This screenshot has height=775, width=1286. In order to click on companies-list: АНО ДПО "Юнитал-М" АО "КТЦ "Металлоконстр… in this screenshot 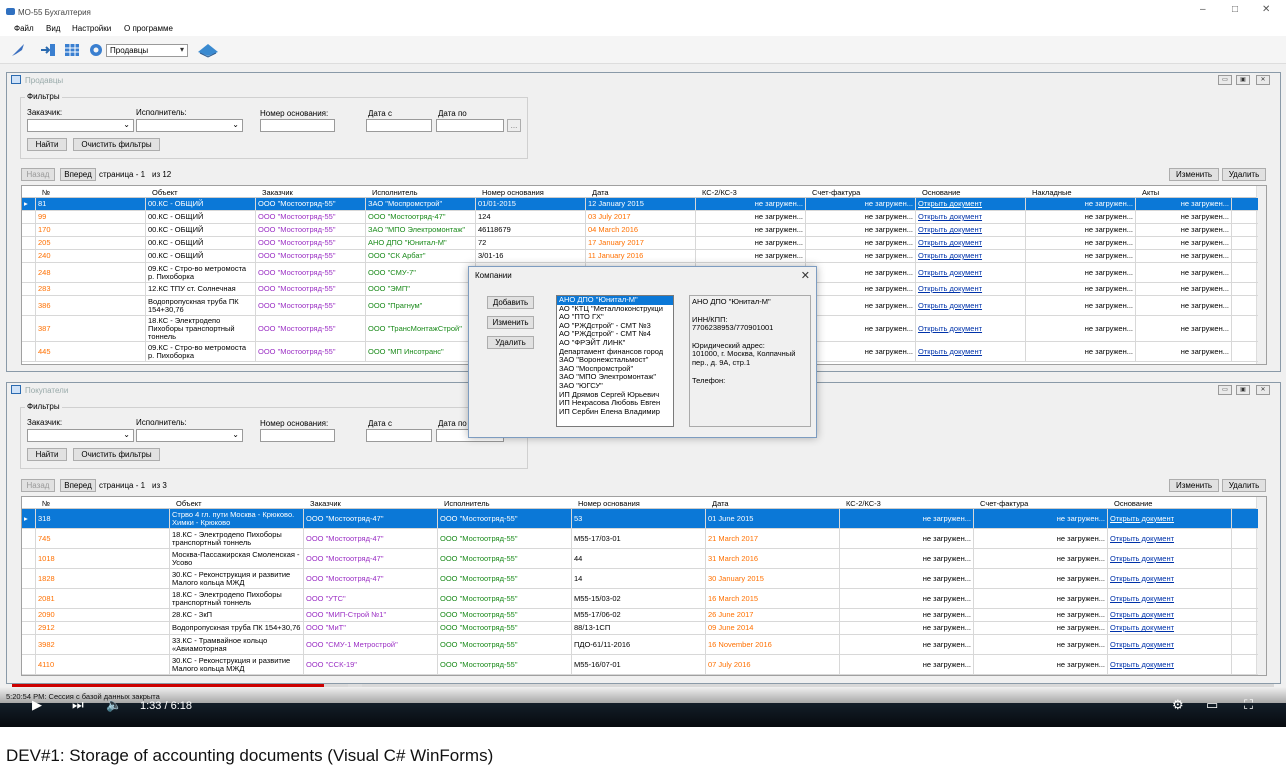, I will do `click(615, 361)`.